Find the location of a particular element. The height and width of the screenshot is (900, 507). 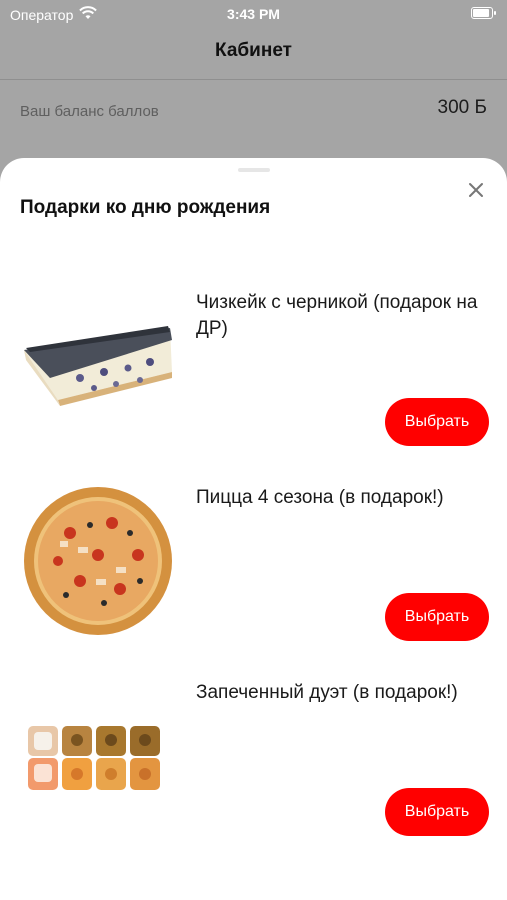

gift-name: Пицца 4 сезона (в подарок!) is located at coordinates (320, 497).